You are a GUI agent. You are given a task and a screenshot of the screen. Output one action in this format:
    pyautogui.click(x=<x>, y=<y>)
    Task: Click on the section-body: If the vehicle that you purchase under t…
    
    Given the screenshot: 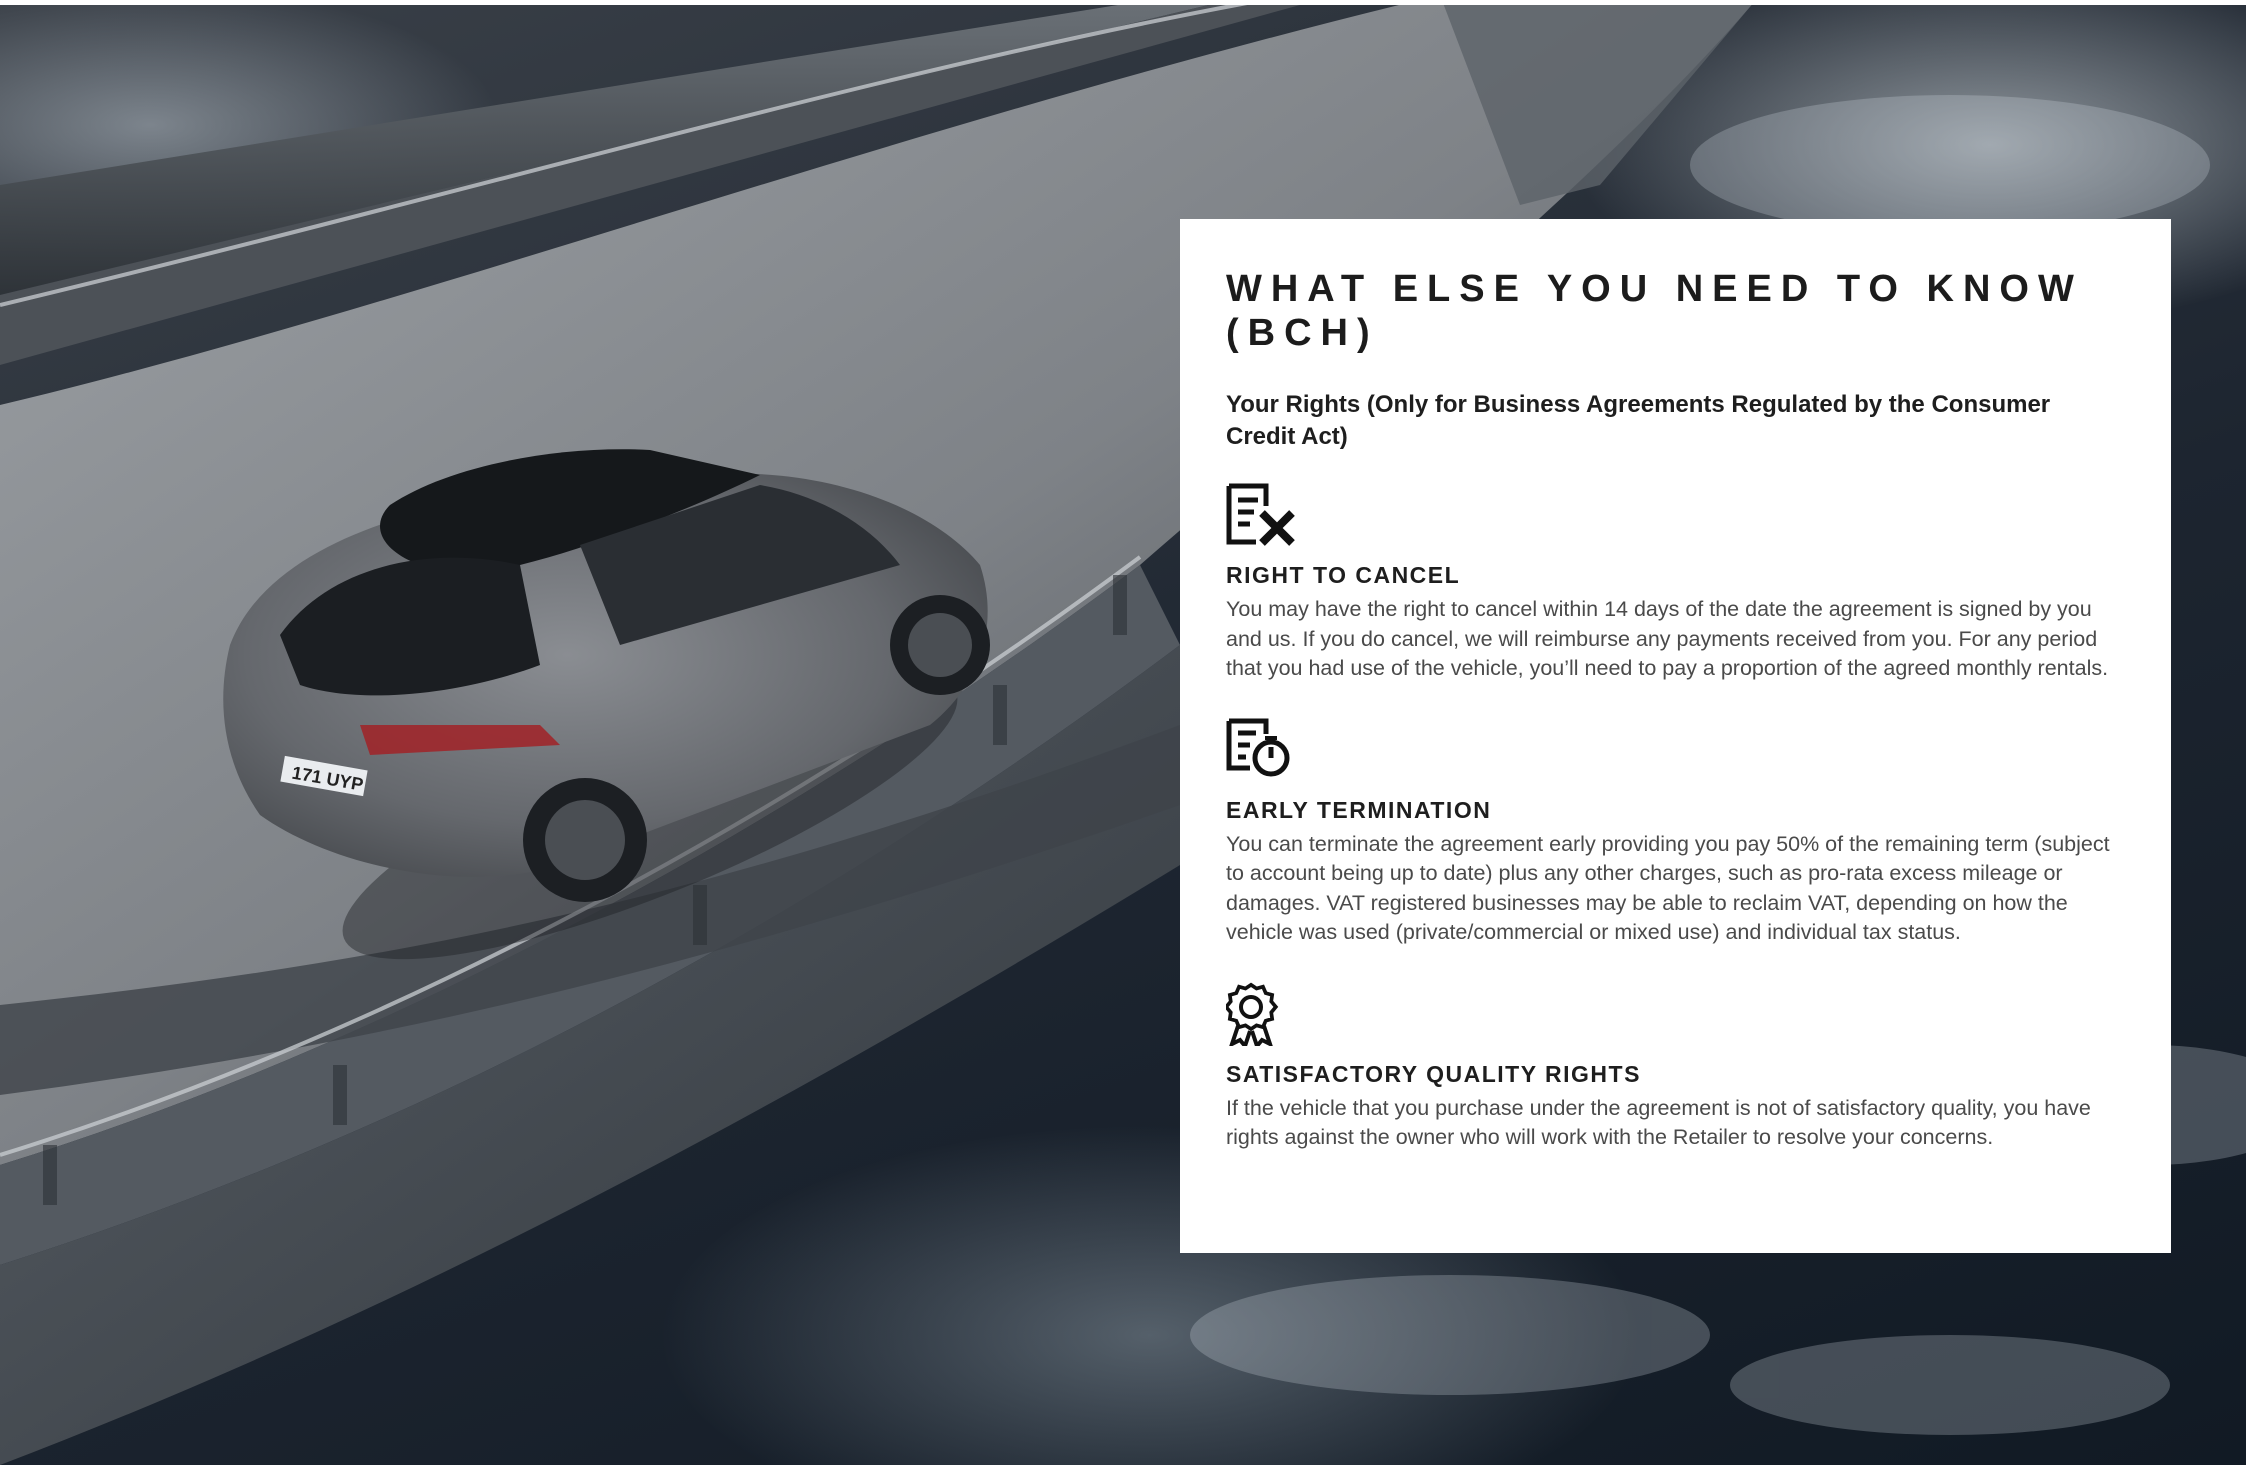 What is the action you would take?
    pyautogui.click(x=1658, y=1122)
    